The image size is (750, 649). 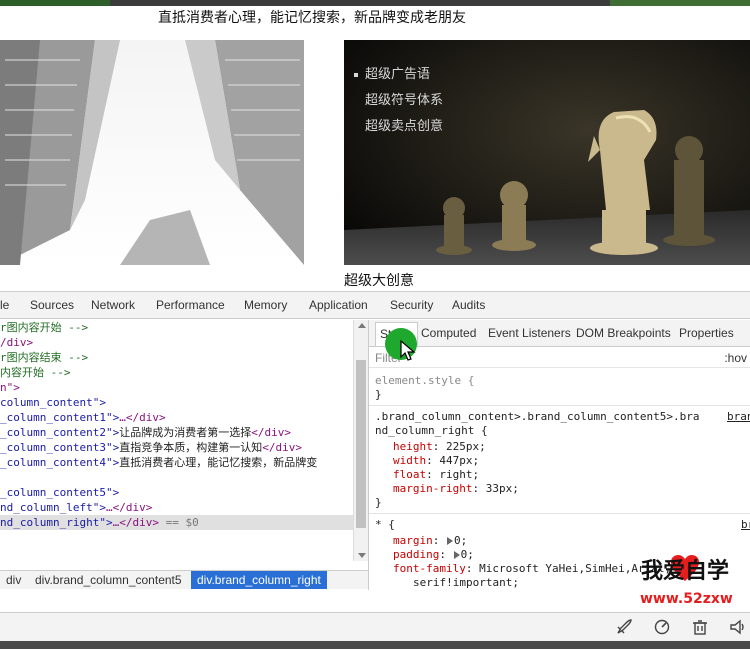 I want to click on elements-scrollbar, so click(x=360, y=440).